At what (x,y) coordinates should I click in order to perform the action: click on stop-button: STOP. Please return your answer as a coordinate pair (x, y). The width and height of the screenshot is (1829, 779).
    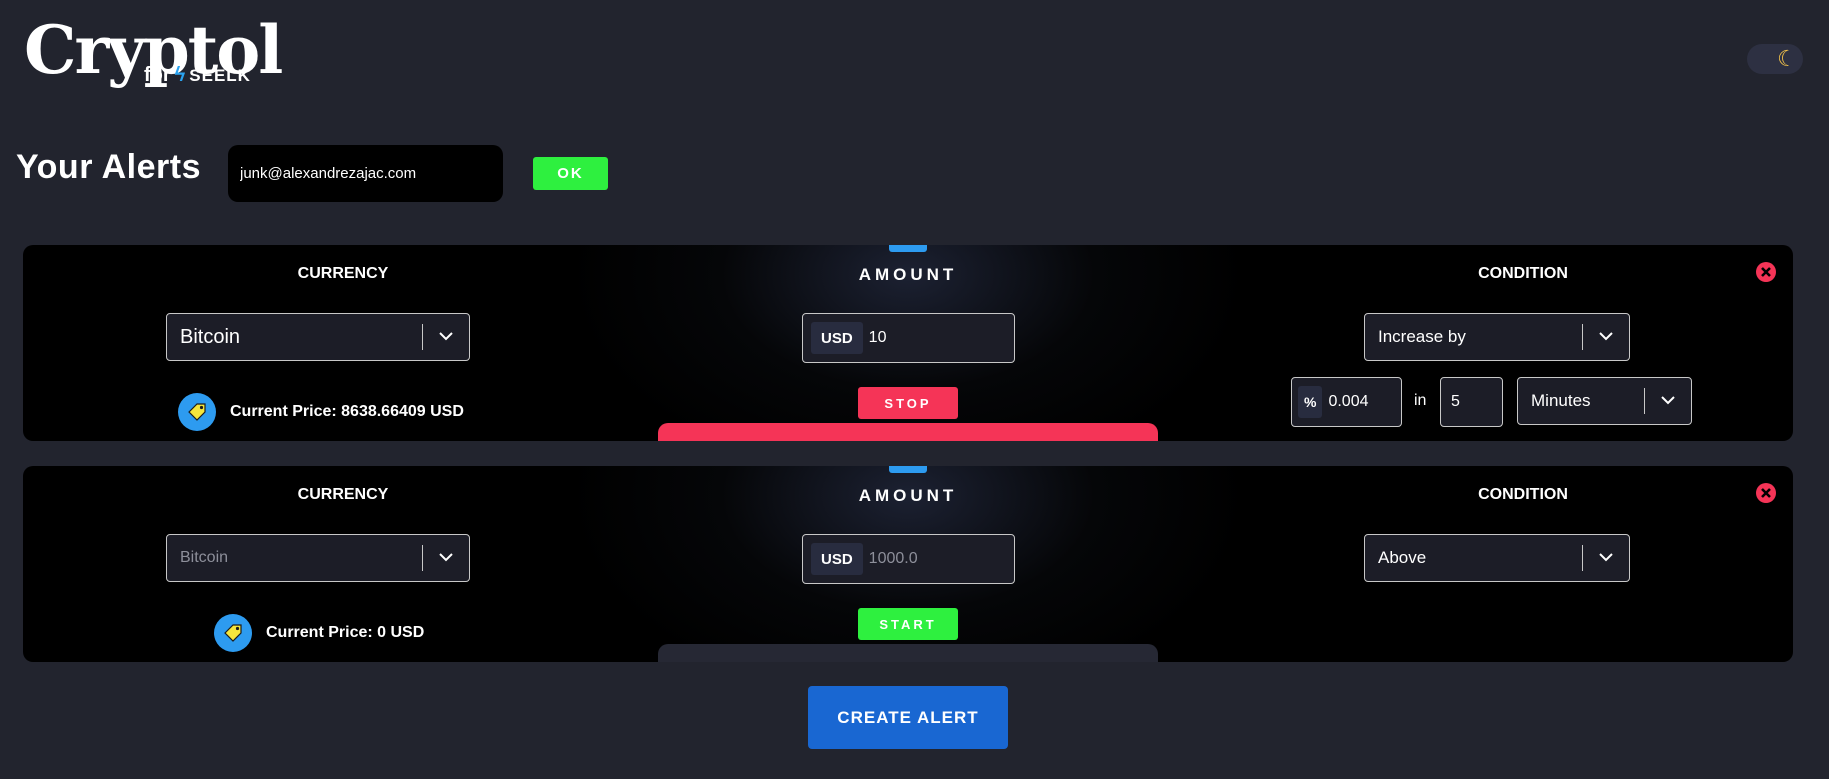
    Looking at the image, I should click on (908, 403).